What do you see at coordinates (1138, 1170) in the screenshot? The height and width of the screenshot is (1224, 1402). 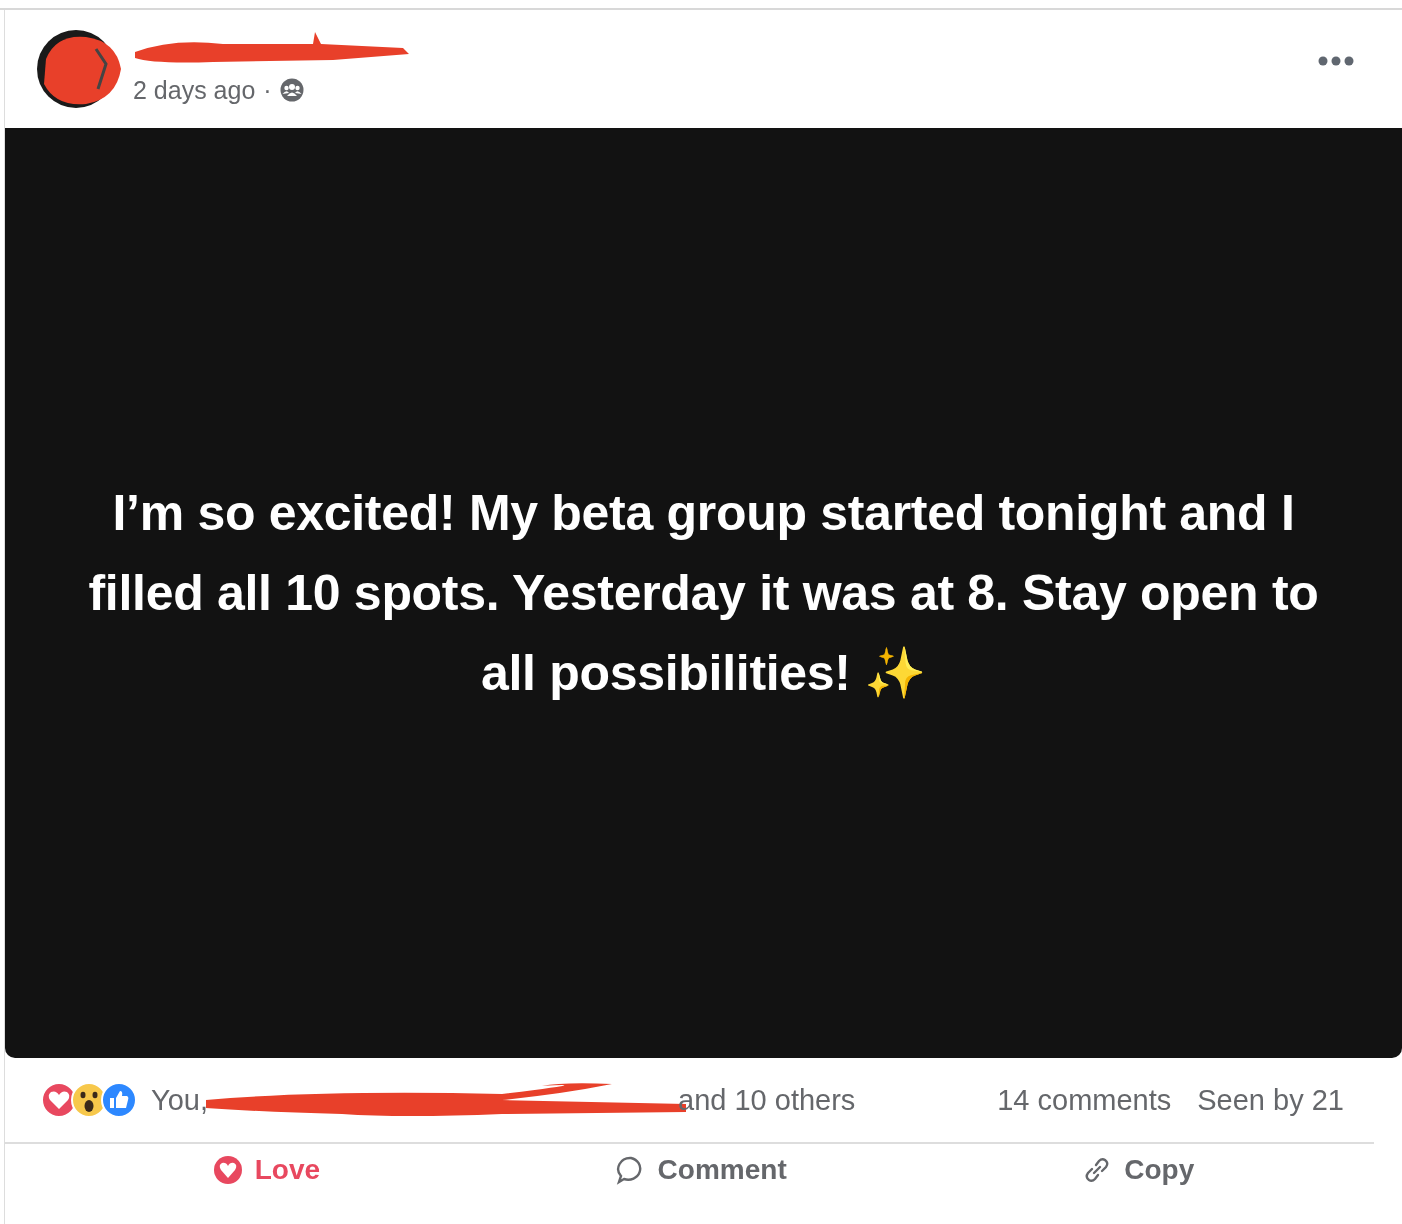 I see `action-button: Copy` at bounding box center [1138, 1170].